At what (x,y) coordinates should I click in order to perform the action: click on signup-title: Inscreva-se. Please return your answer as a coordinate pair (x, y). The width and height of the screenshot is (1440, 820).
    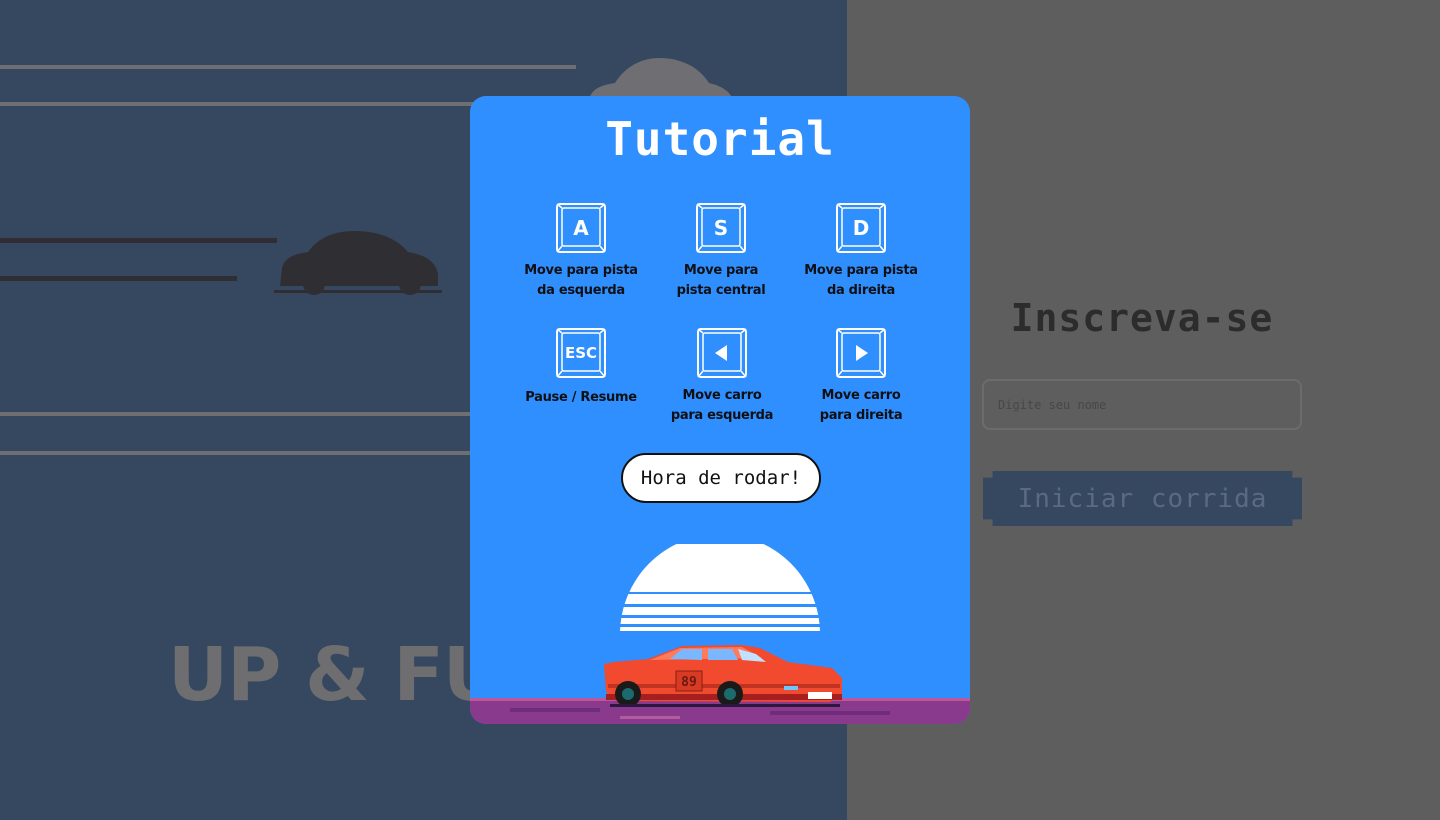
    Looking at the image, I should click on (1142, 318).